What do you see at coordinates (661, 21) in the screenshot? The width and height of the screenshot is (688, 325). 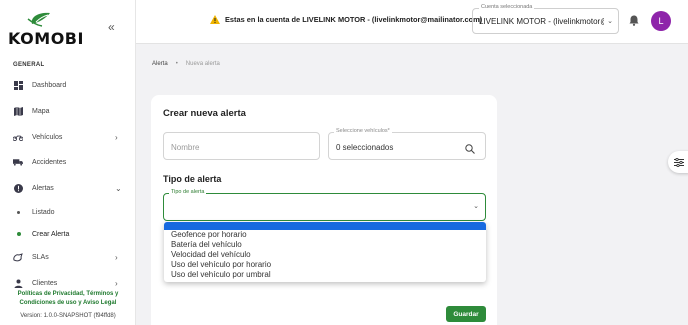 I see `avatar: L` at bounding box center [661, 21].